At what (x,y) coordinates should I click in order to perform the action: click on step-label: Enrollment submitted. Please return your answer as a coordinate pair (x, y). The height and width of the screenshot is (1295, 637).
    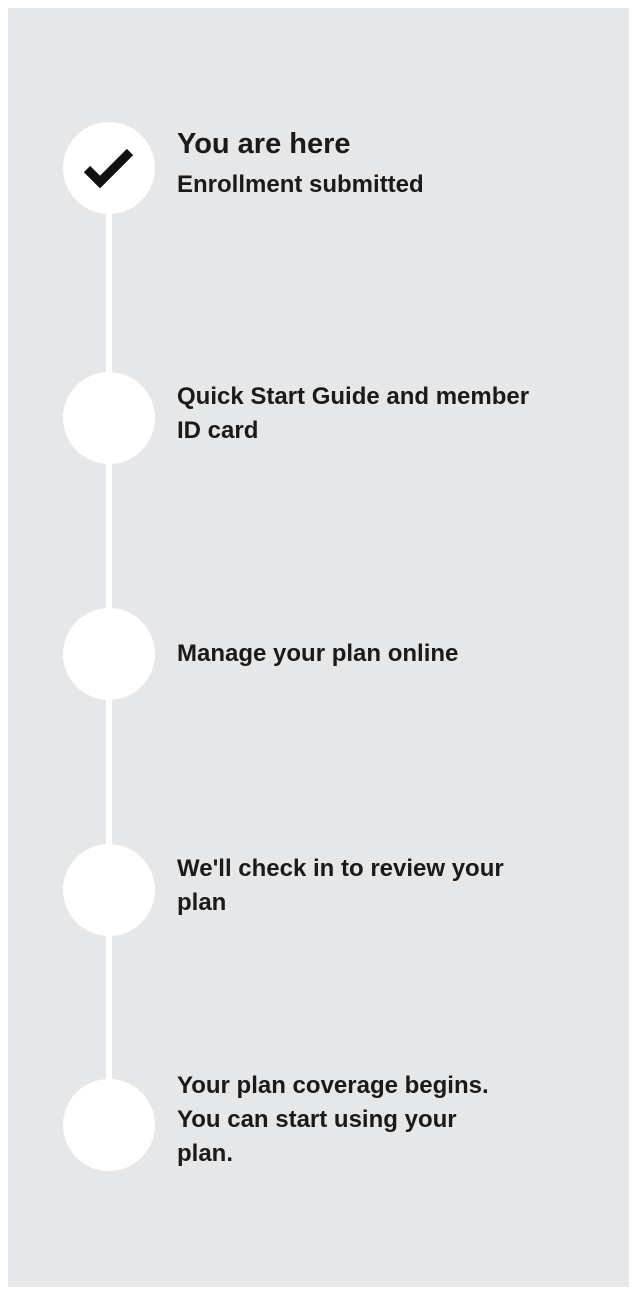
    Looking at the image, I should click on (300, 184).